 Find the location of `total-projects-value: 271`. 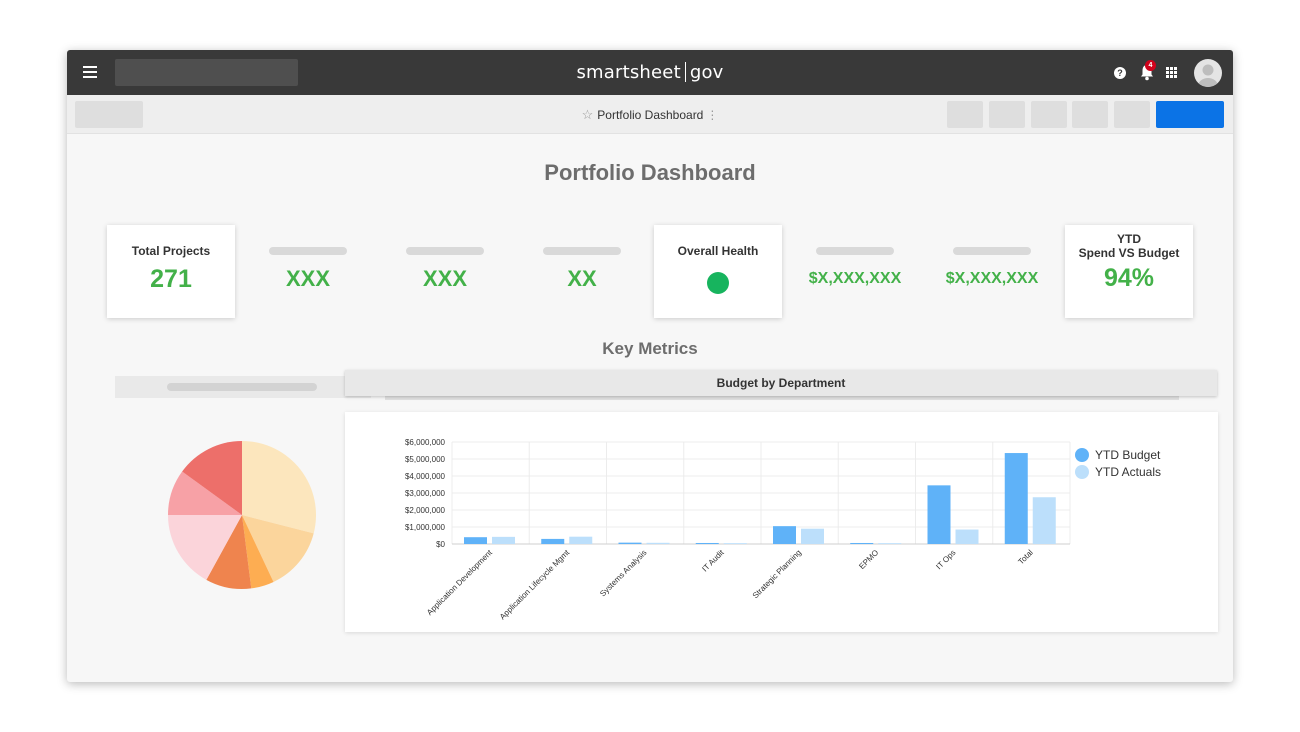

total-projects-value: 271 is located at coordinates (171, 279).